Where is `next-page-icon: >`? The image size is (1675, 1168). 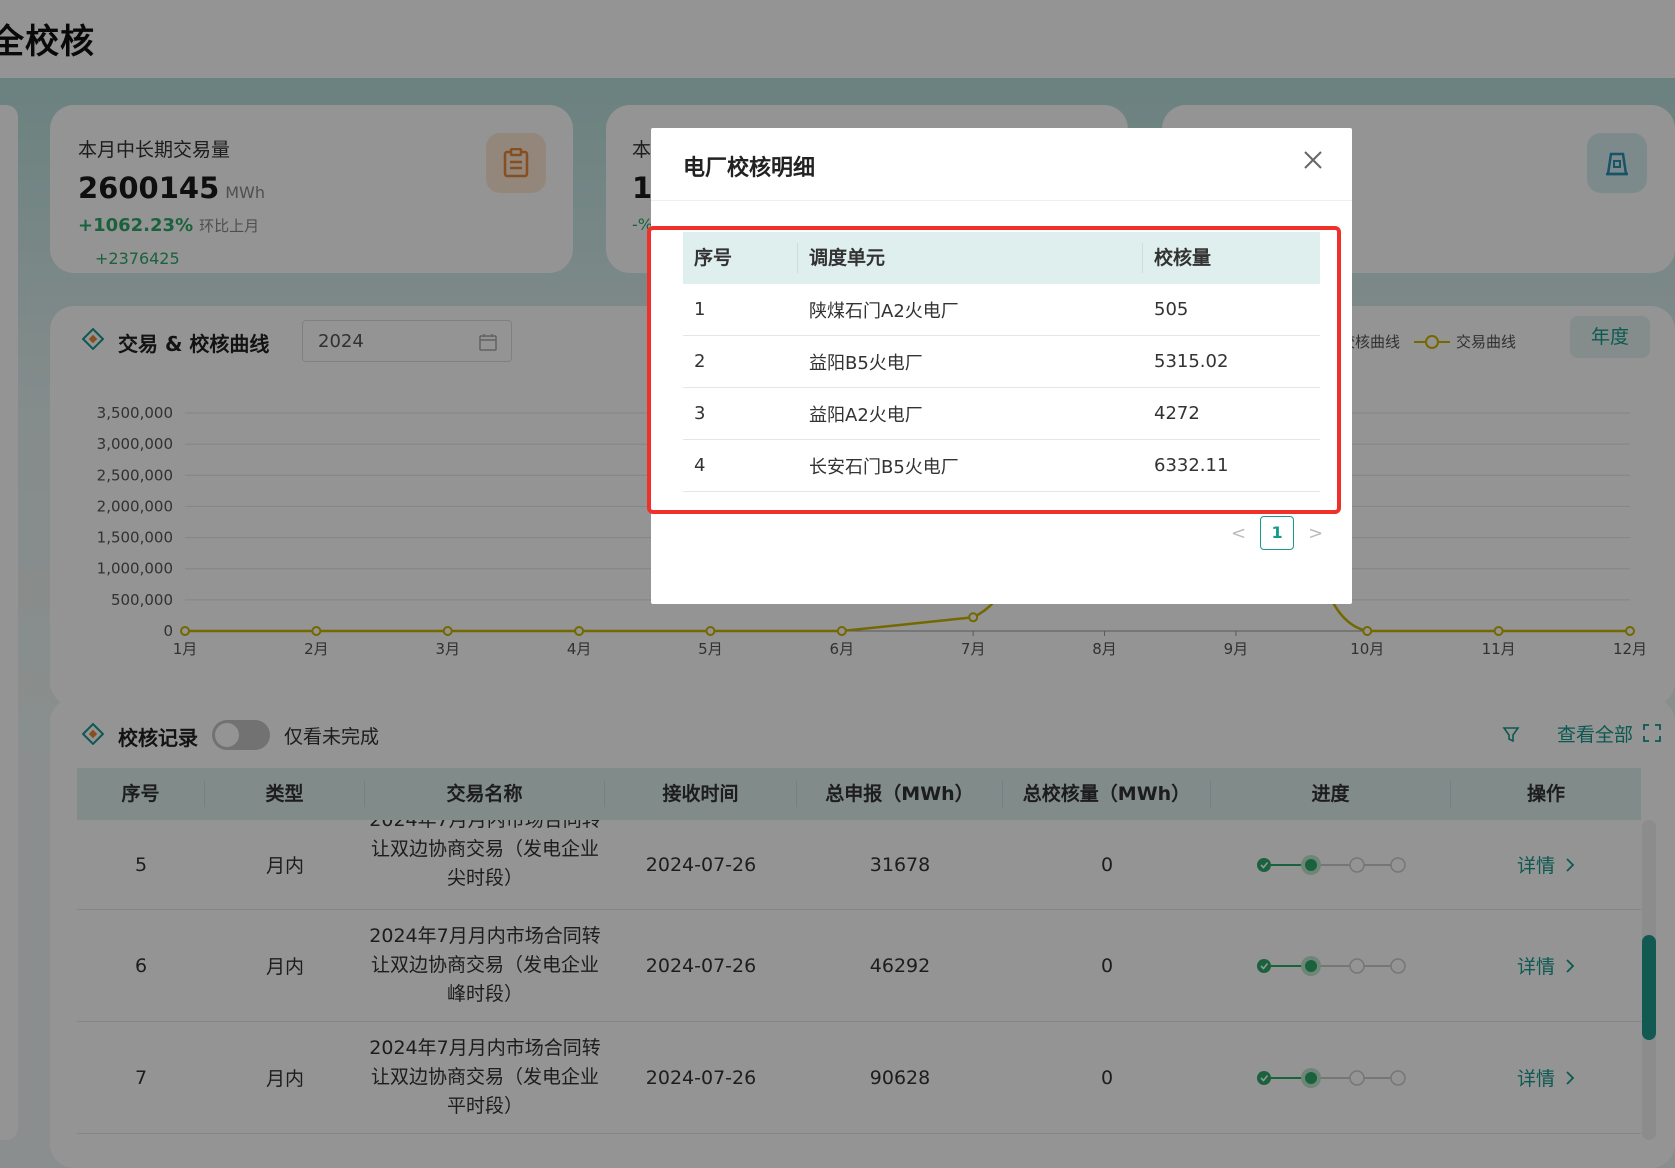
next-page-icon: > is located at coordinates (1315, 533).